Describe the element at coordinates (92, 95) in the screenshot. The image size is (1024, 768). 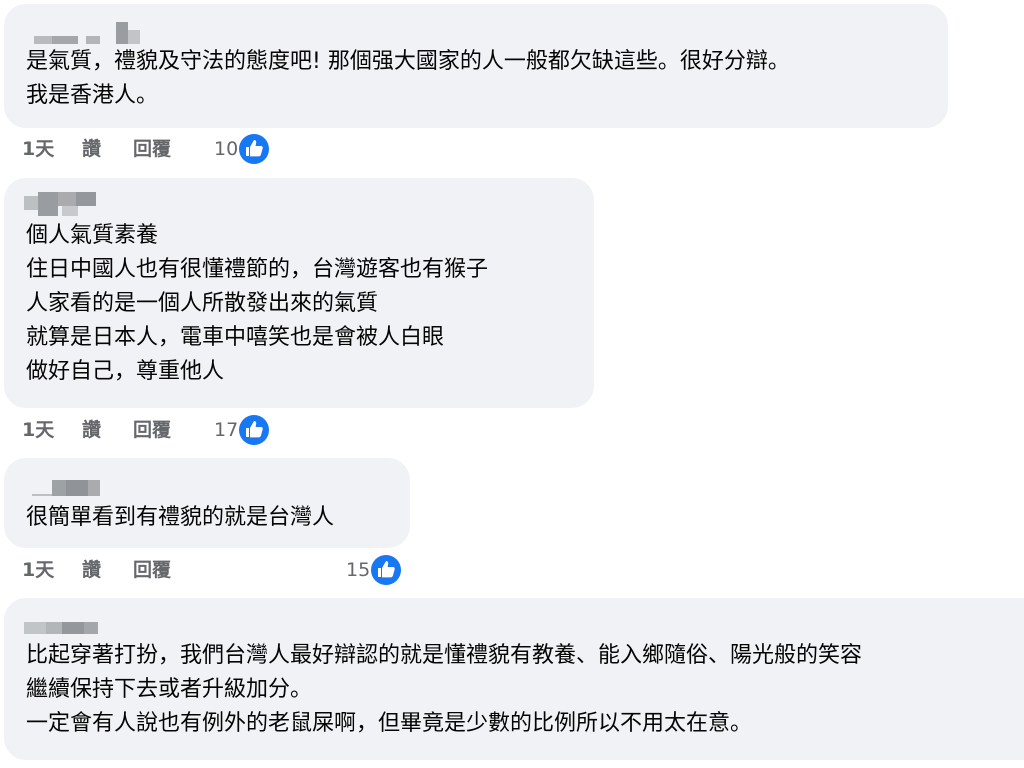
I see `comment-line: 我是香港人。` at that location.